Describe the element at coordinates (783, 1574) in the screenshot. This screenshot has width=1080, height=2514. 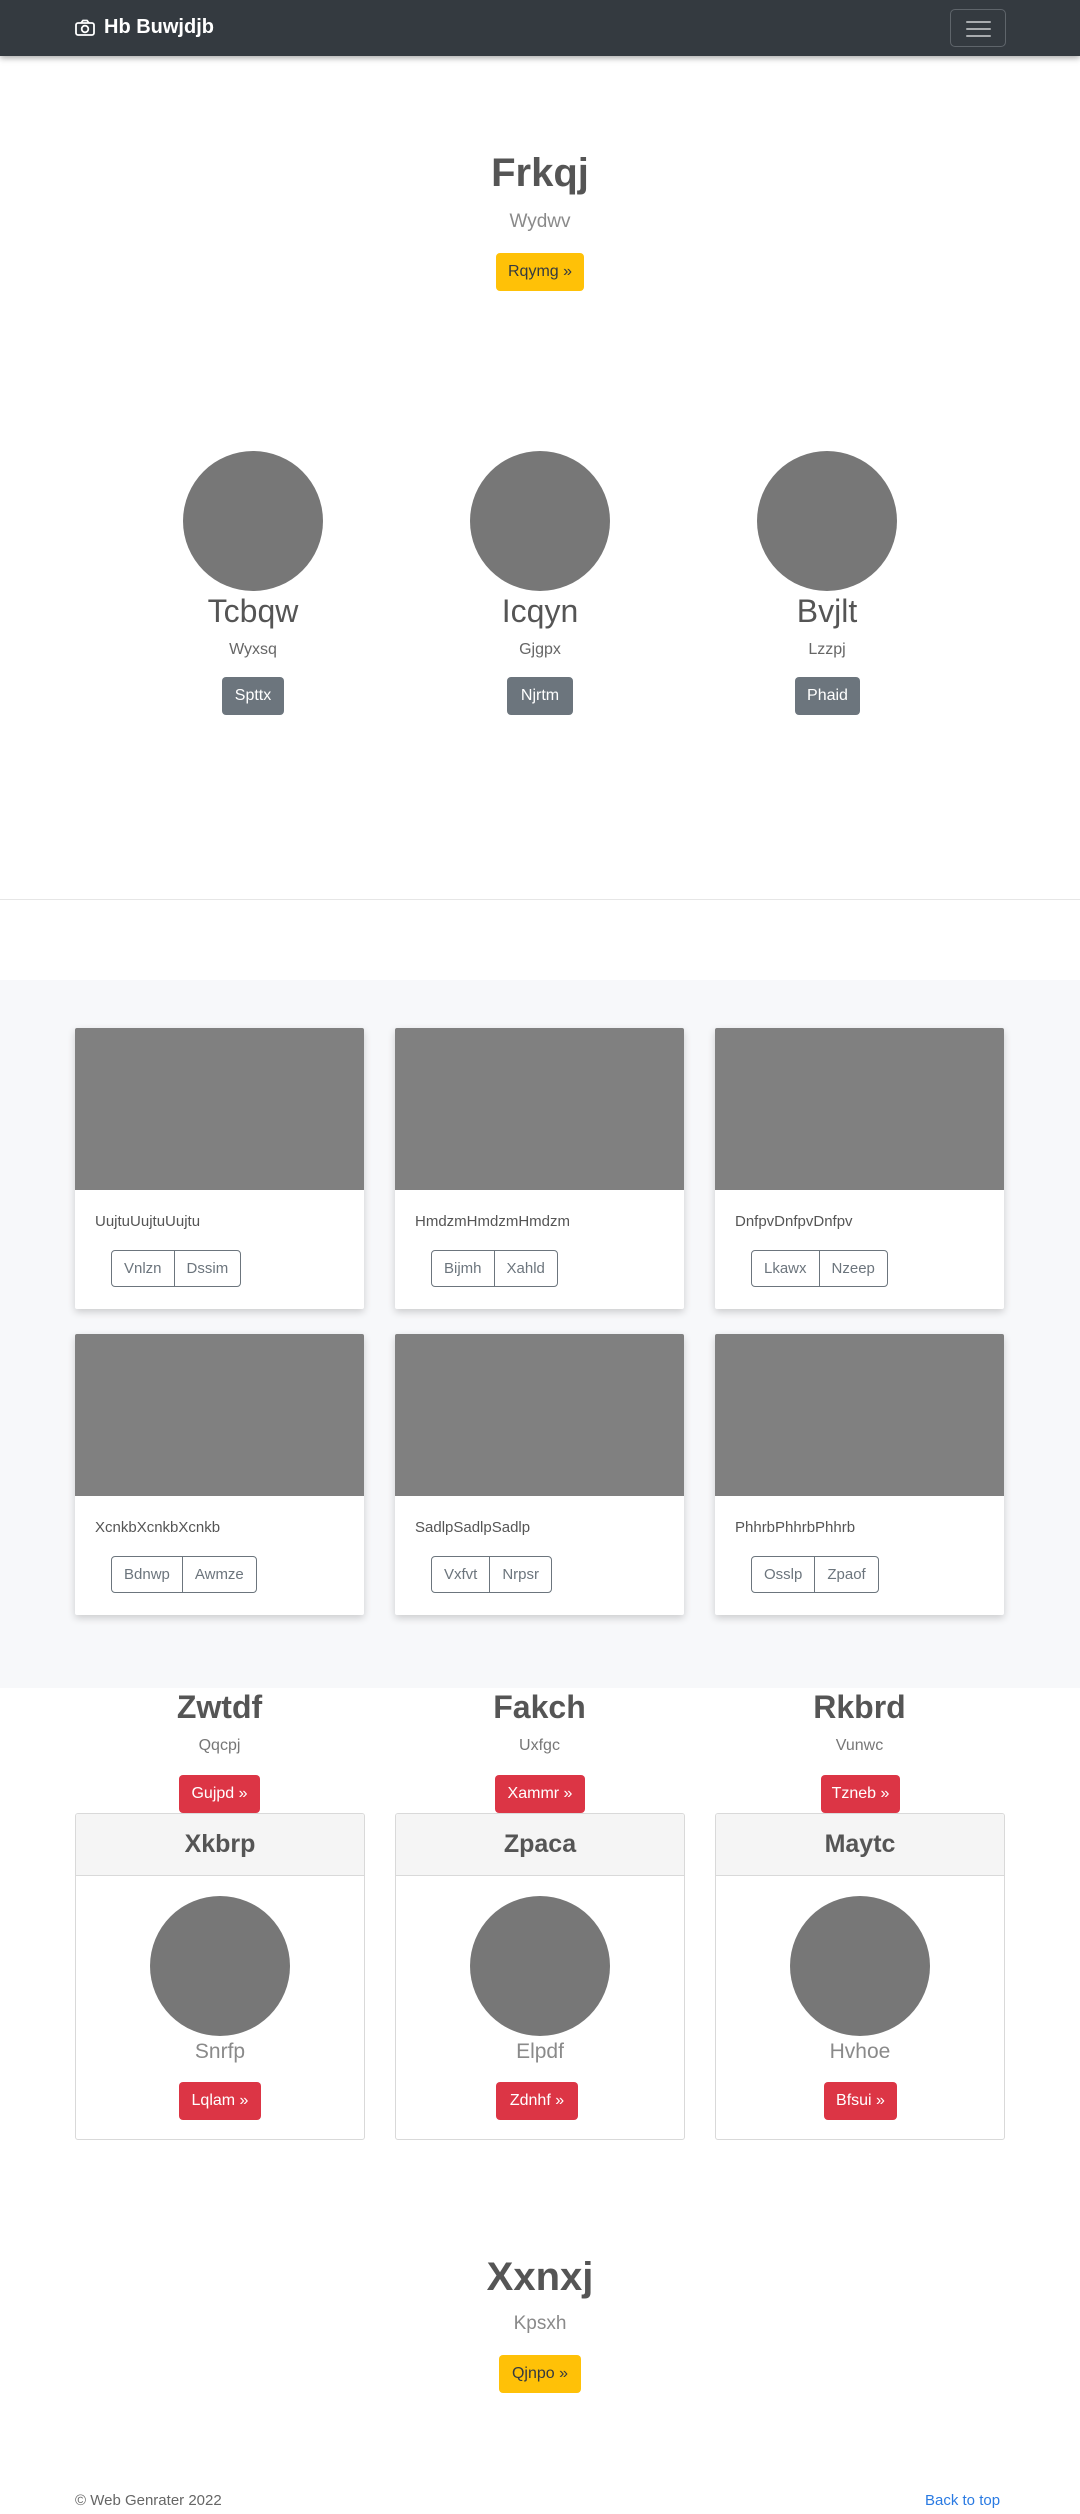
I see `card-view-button: Osslp` at that location.